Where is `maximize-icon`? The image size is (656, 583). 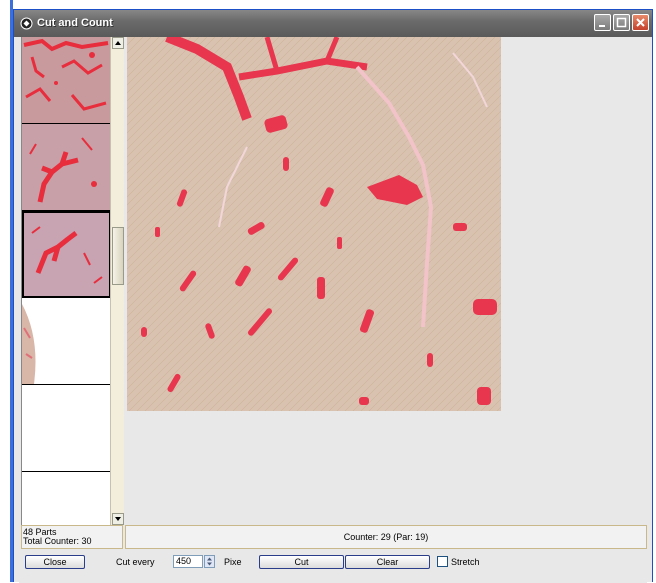
maximize-icon is located at coordinates (621, 22).